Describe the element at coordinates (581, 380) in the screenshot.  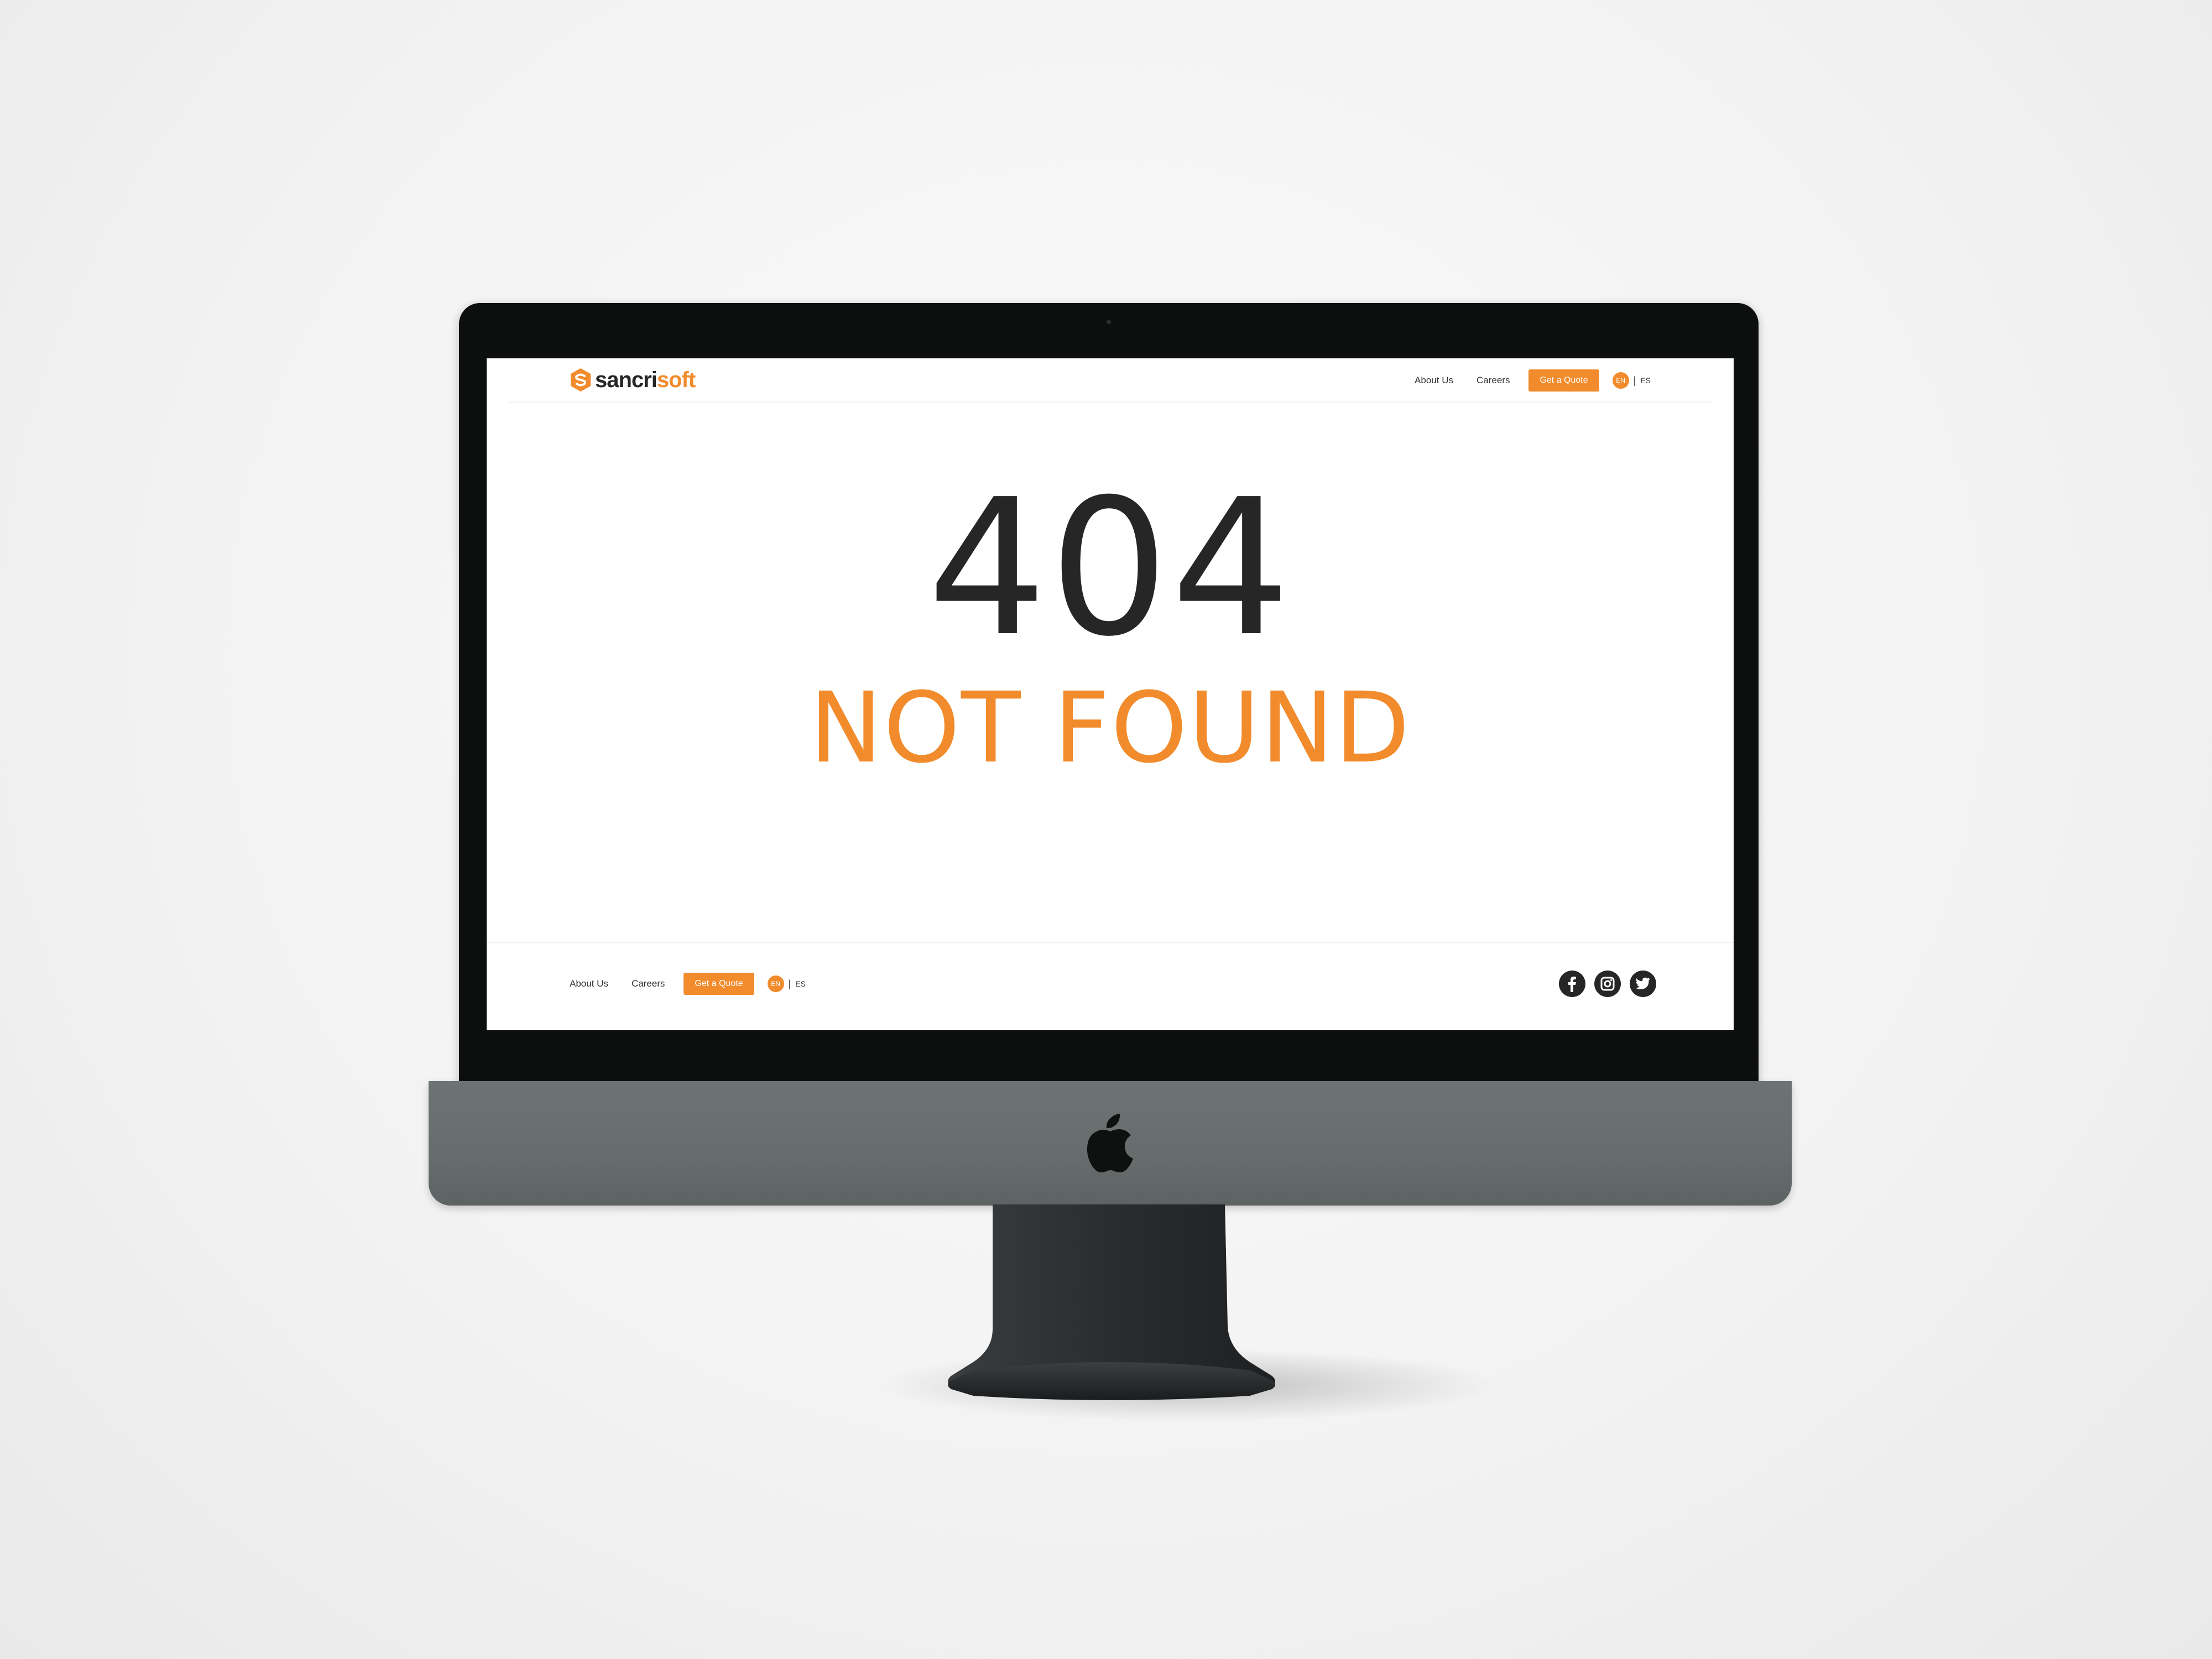
I see `logo-mark-icon` at that location.